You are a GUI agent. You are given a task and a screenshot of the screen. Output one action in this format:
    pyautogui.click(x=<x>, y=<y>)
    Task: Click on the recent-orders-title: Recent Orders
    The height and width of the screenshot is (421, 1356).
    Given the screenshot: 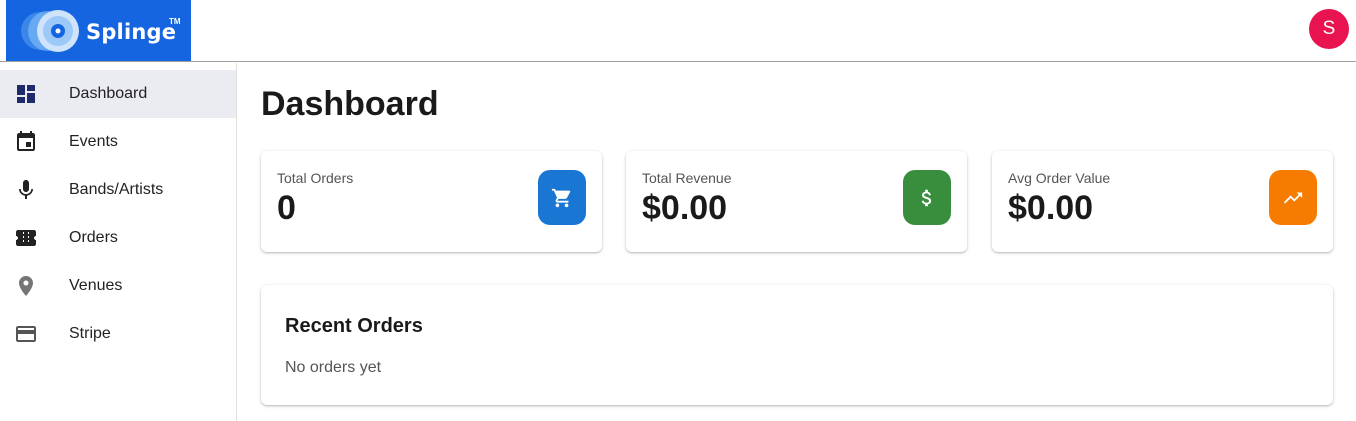 What is the action you would take?
    pyautogui.click(x=354, y=326)
    